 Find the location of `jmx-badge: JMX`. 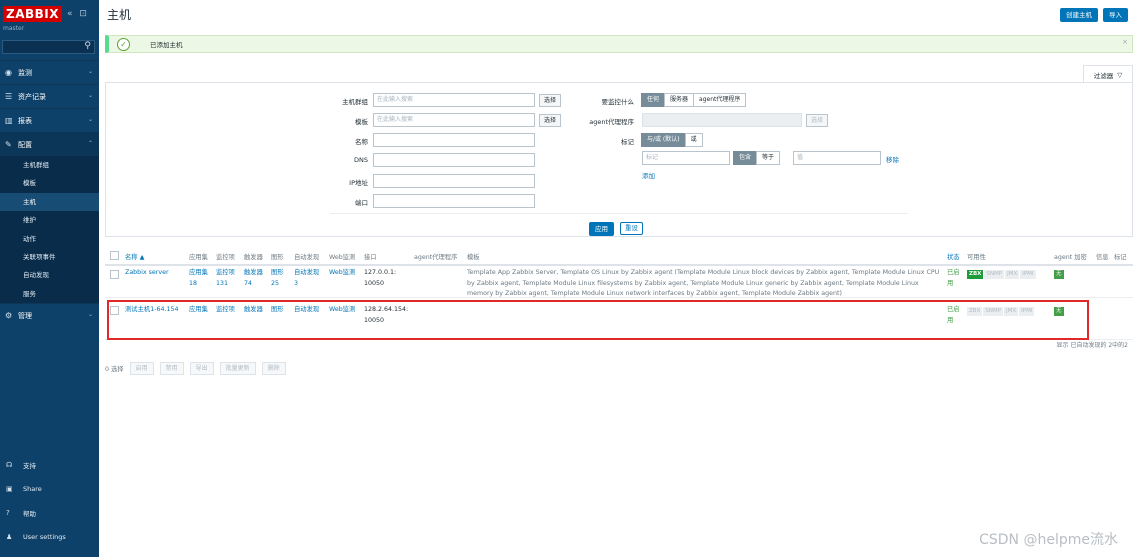

jmx-badge: JMX is located at coordinates (1012, 274).